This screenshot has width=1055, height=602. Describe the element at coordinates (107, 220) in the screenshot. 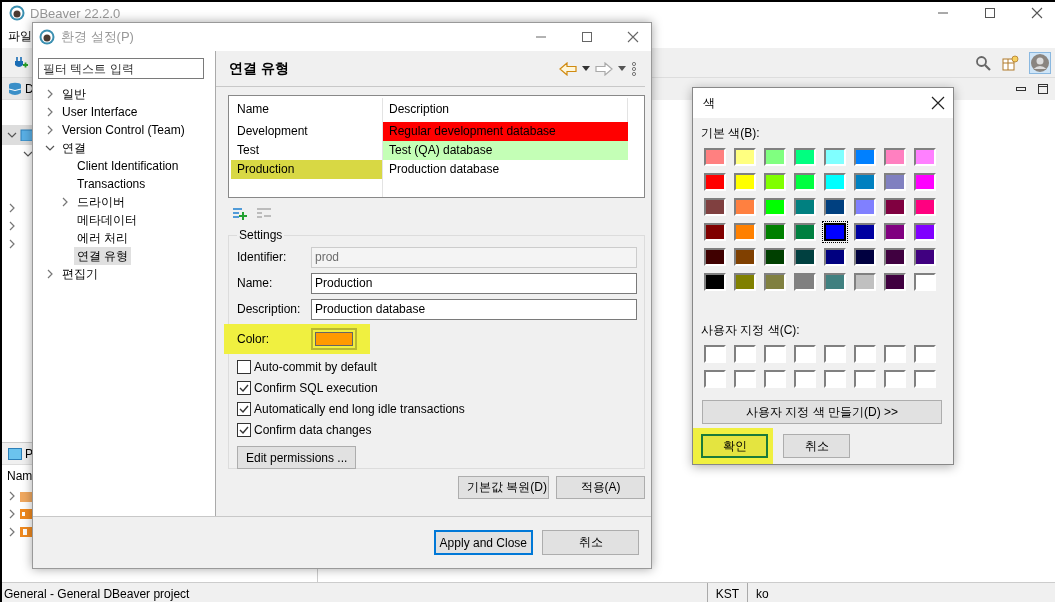

I see `tree-item: 메타데이터` at that location.